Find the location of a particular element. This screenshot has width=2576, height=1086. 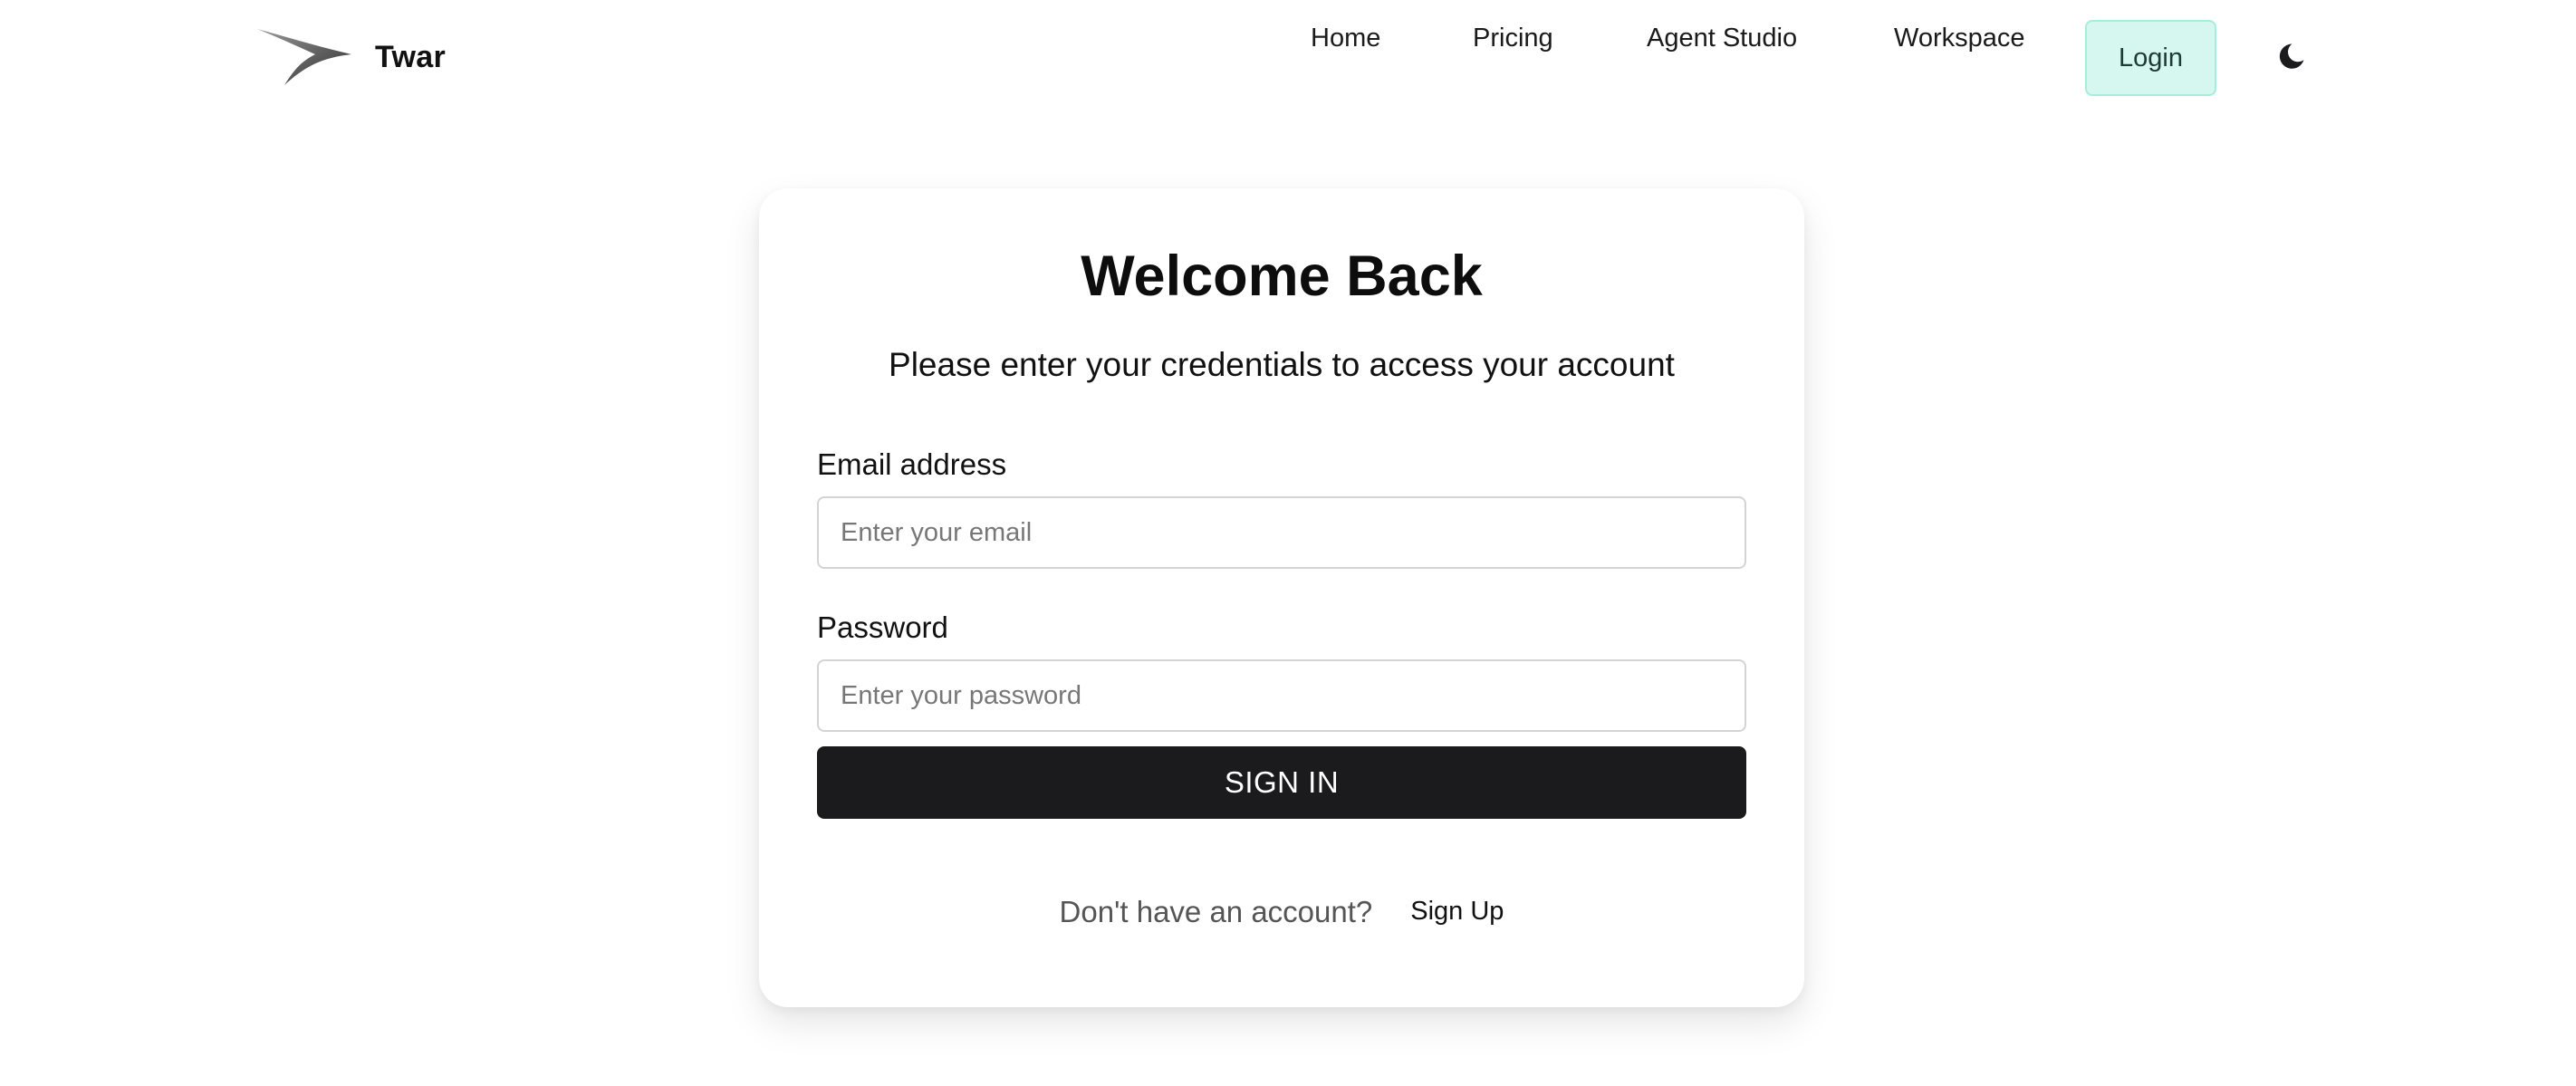

brand-link: Twar is located at coordinates (351, 57).